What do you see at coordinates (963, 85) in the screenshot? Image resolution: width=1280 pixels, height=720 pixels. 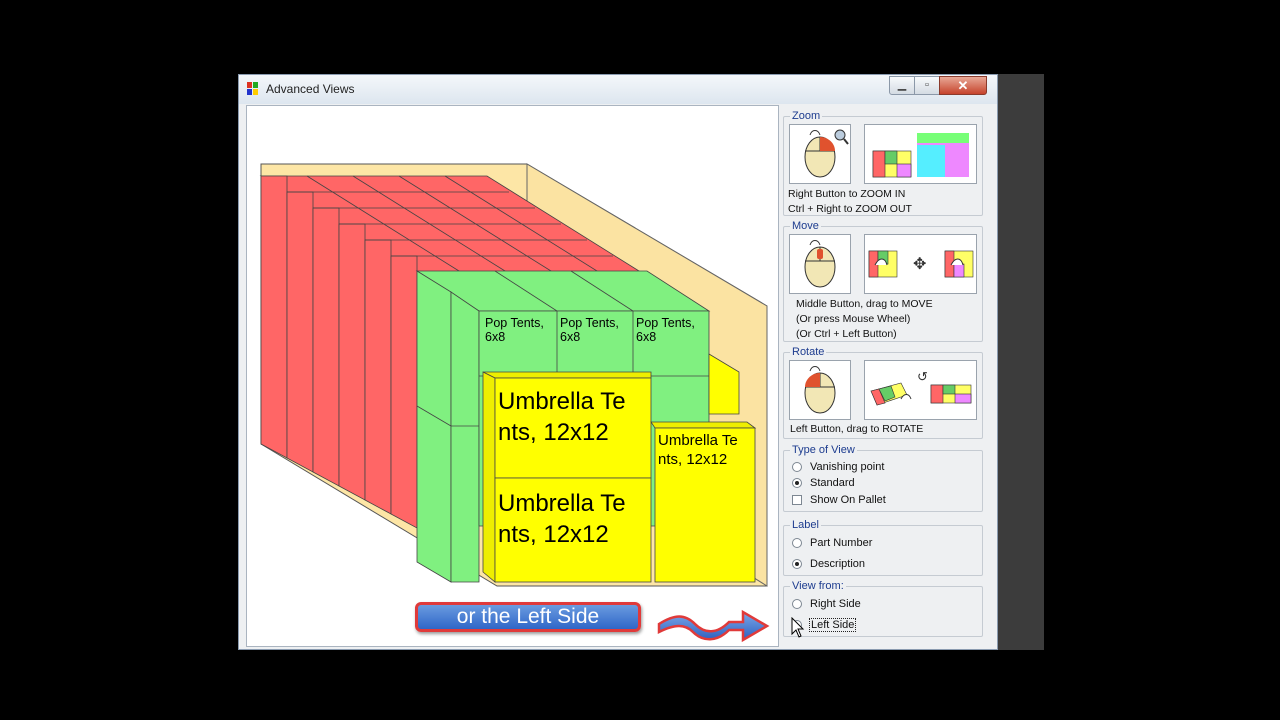 I see `close-button: ✕` at bounding box center [963, 85].